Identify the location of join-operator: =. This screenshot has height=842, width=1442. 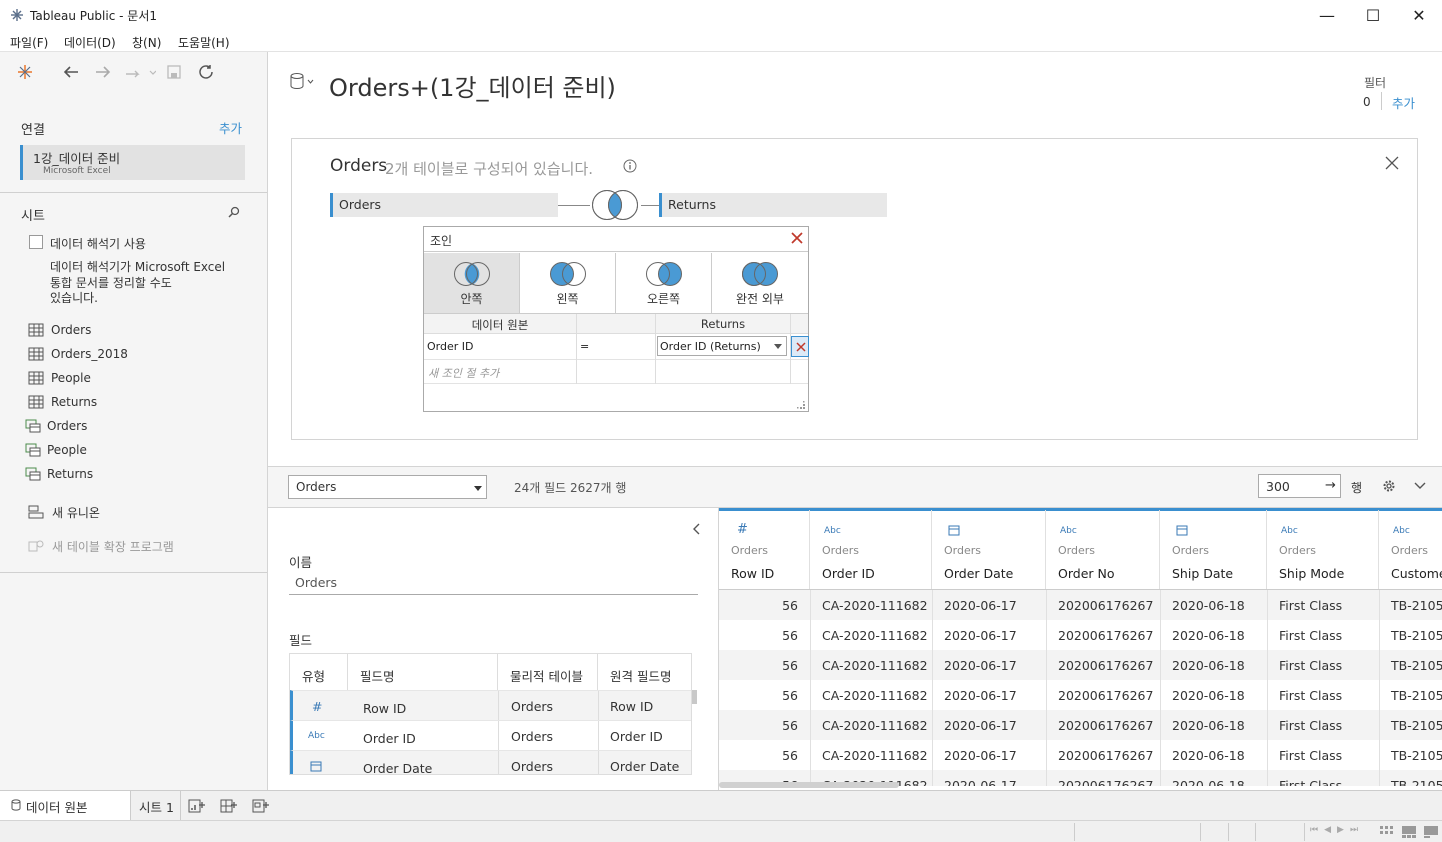
(584, 346).